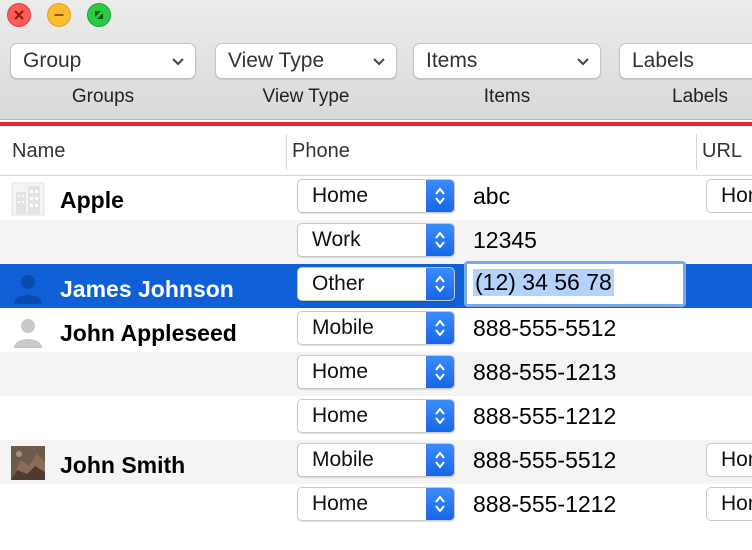 The height and width of the screenshot is (550, 752). I want to click on phone-type-value: Other, so click(338, 283).